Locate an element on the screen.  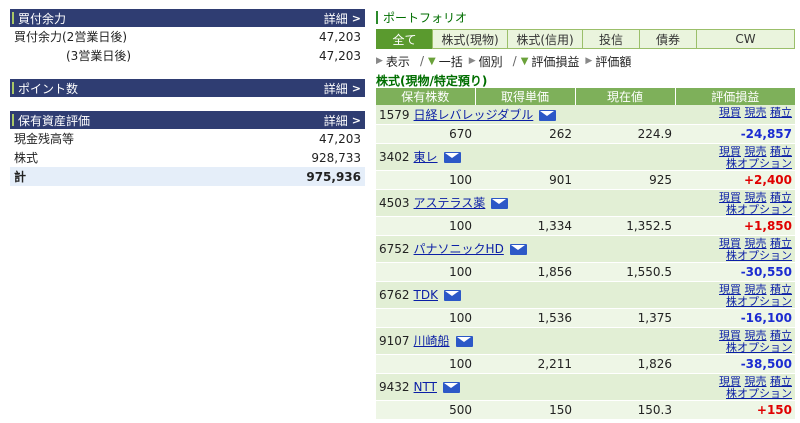
portfolio-header: ポートフォリオ is located at coordinates (585, 17).